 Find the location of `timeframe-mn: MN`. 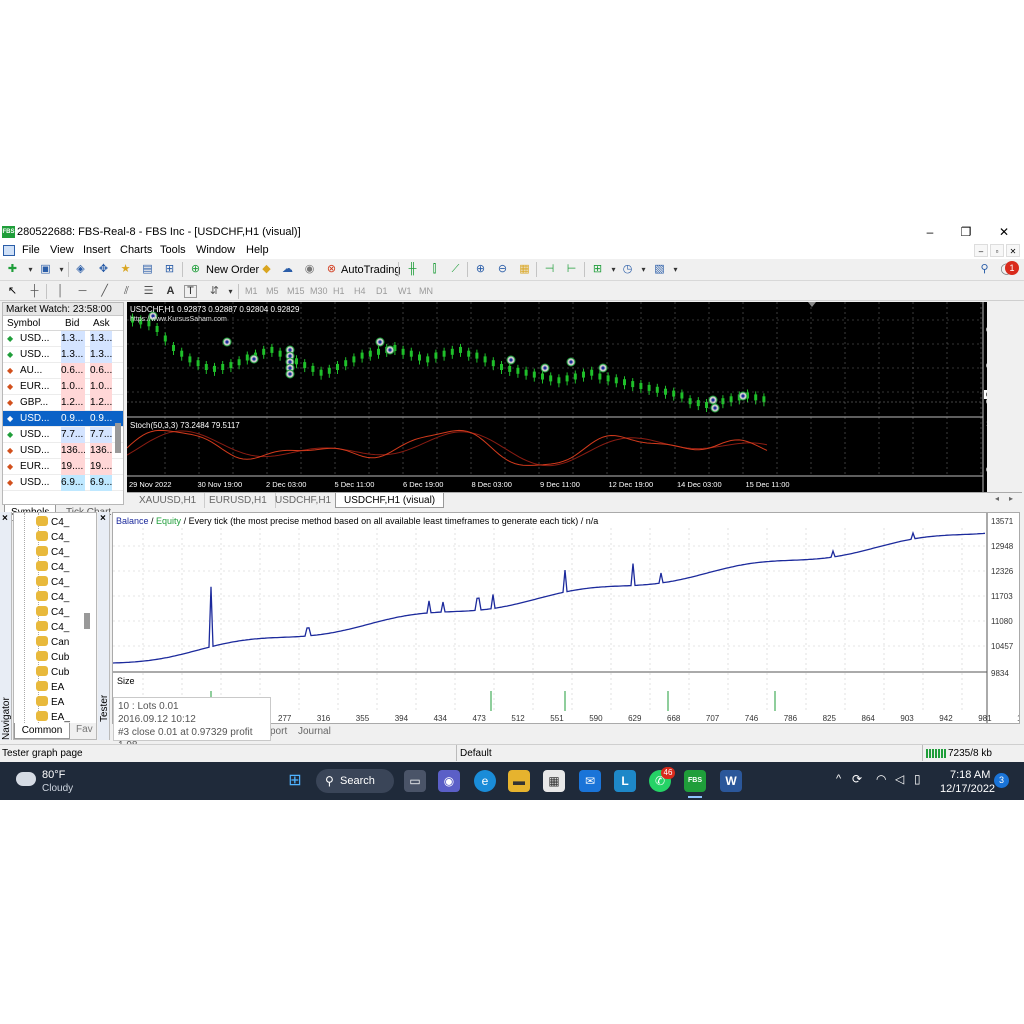

timeframe-mn: MN is located at coordinates (426, 291).